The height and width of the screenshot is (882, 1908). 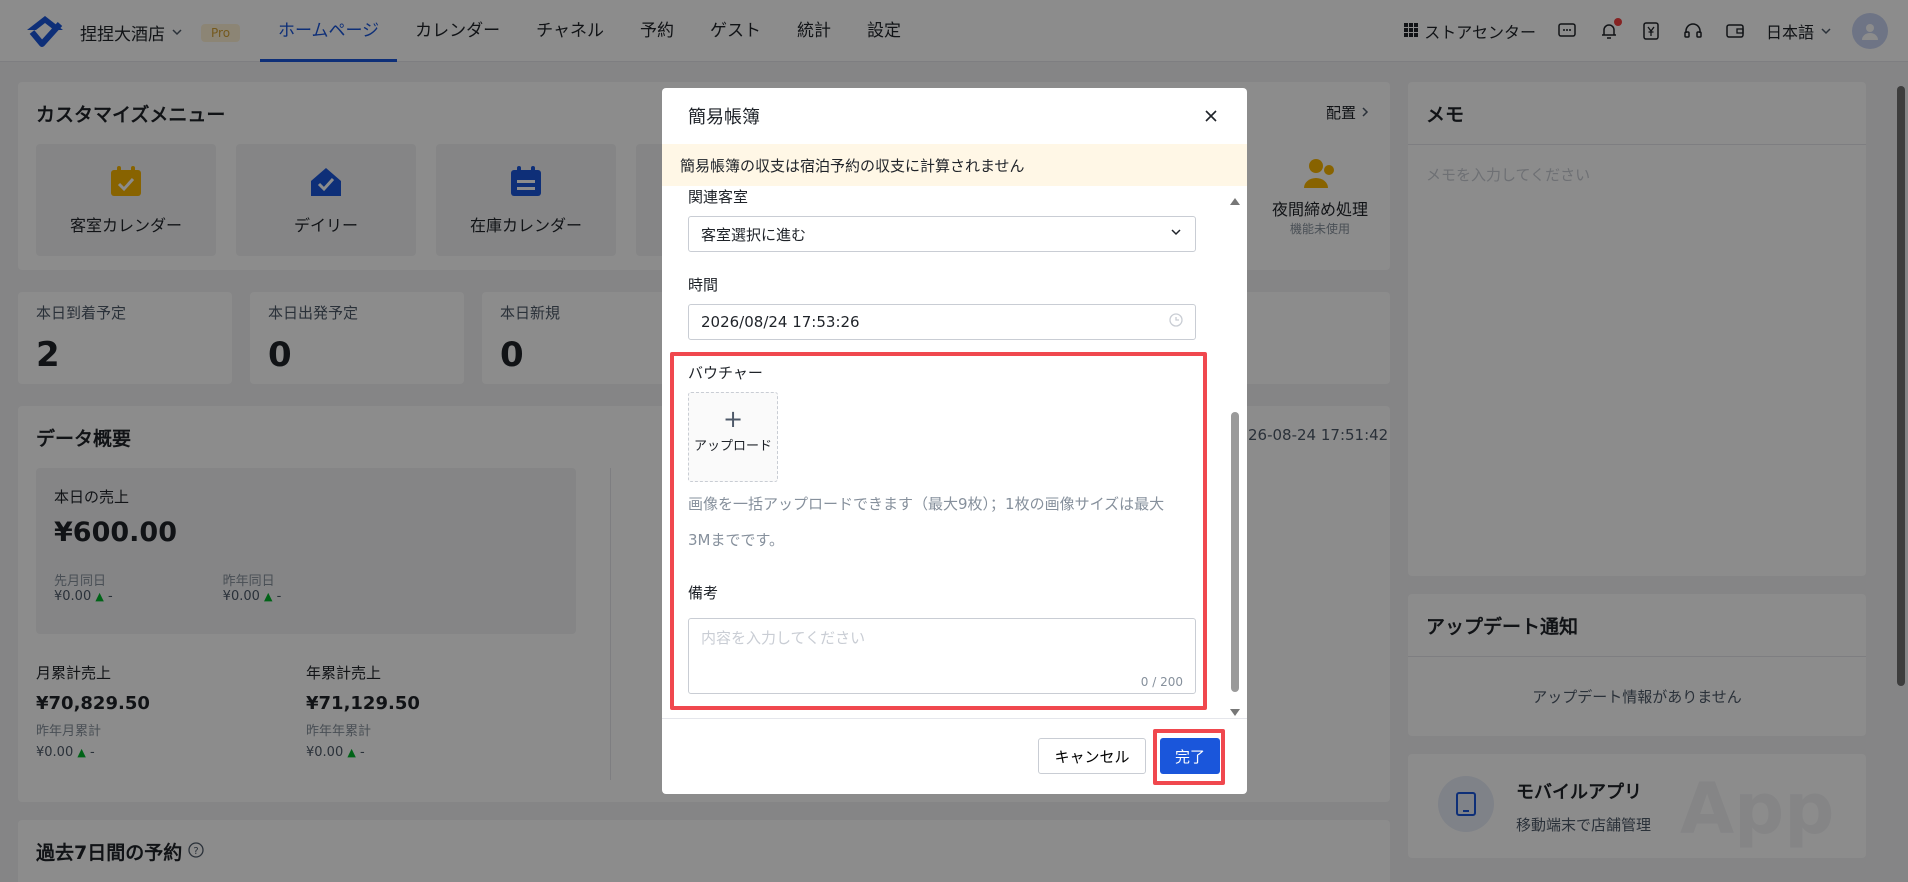 I want to click on plus-icon: +, so click(x=733, y=419).